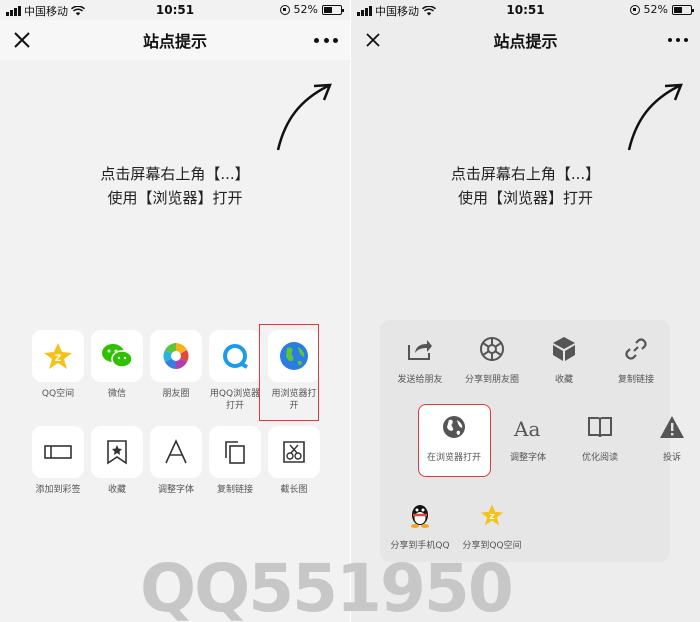  I want to click on warning-icon, so click(672, 427).